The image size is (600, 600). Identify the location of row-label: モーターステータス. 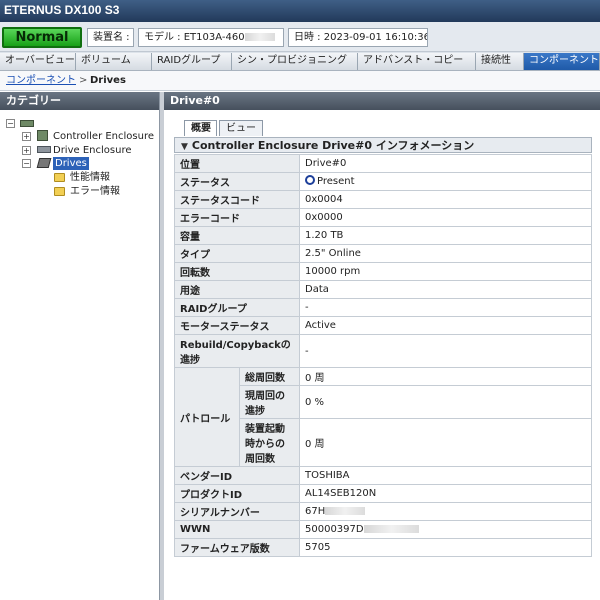
(237, 325).